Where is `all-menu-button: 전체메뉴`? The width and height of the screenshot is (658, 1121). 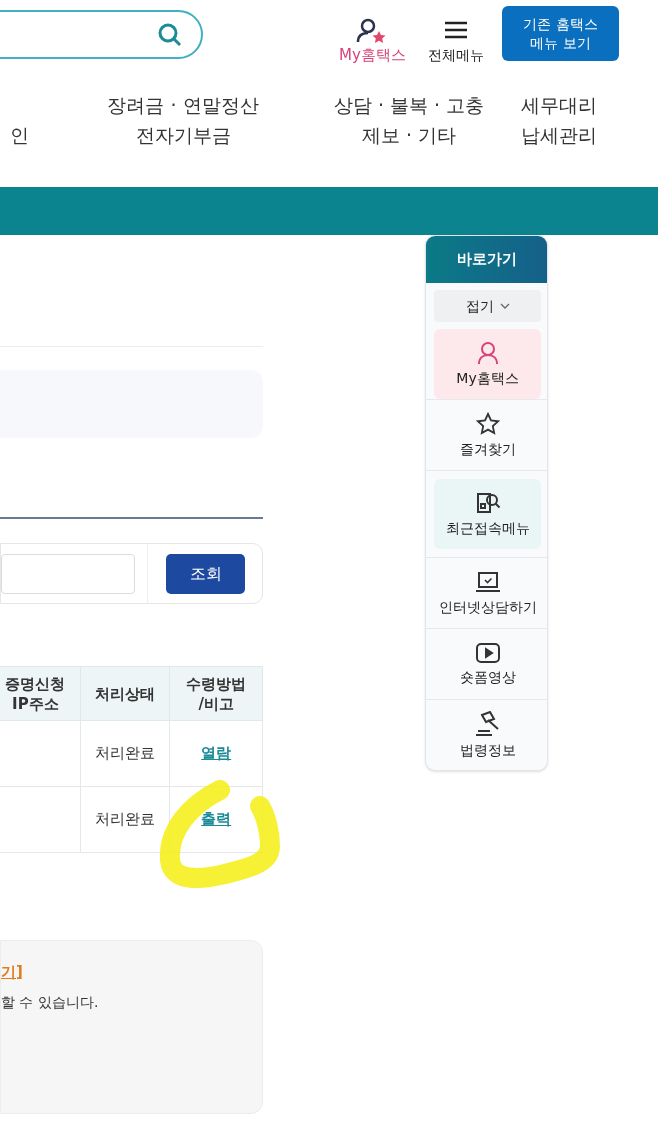 all-menu-button: 전체메뉴 is located at coordinates (455, 42).